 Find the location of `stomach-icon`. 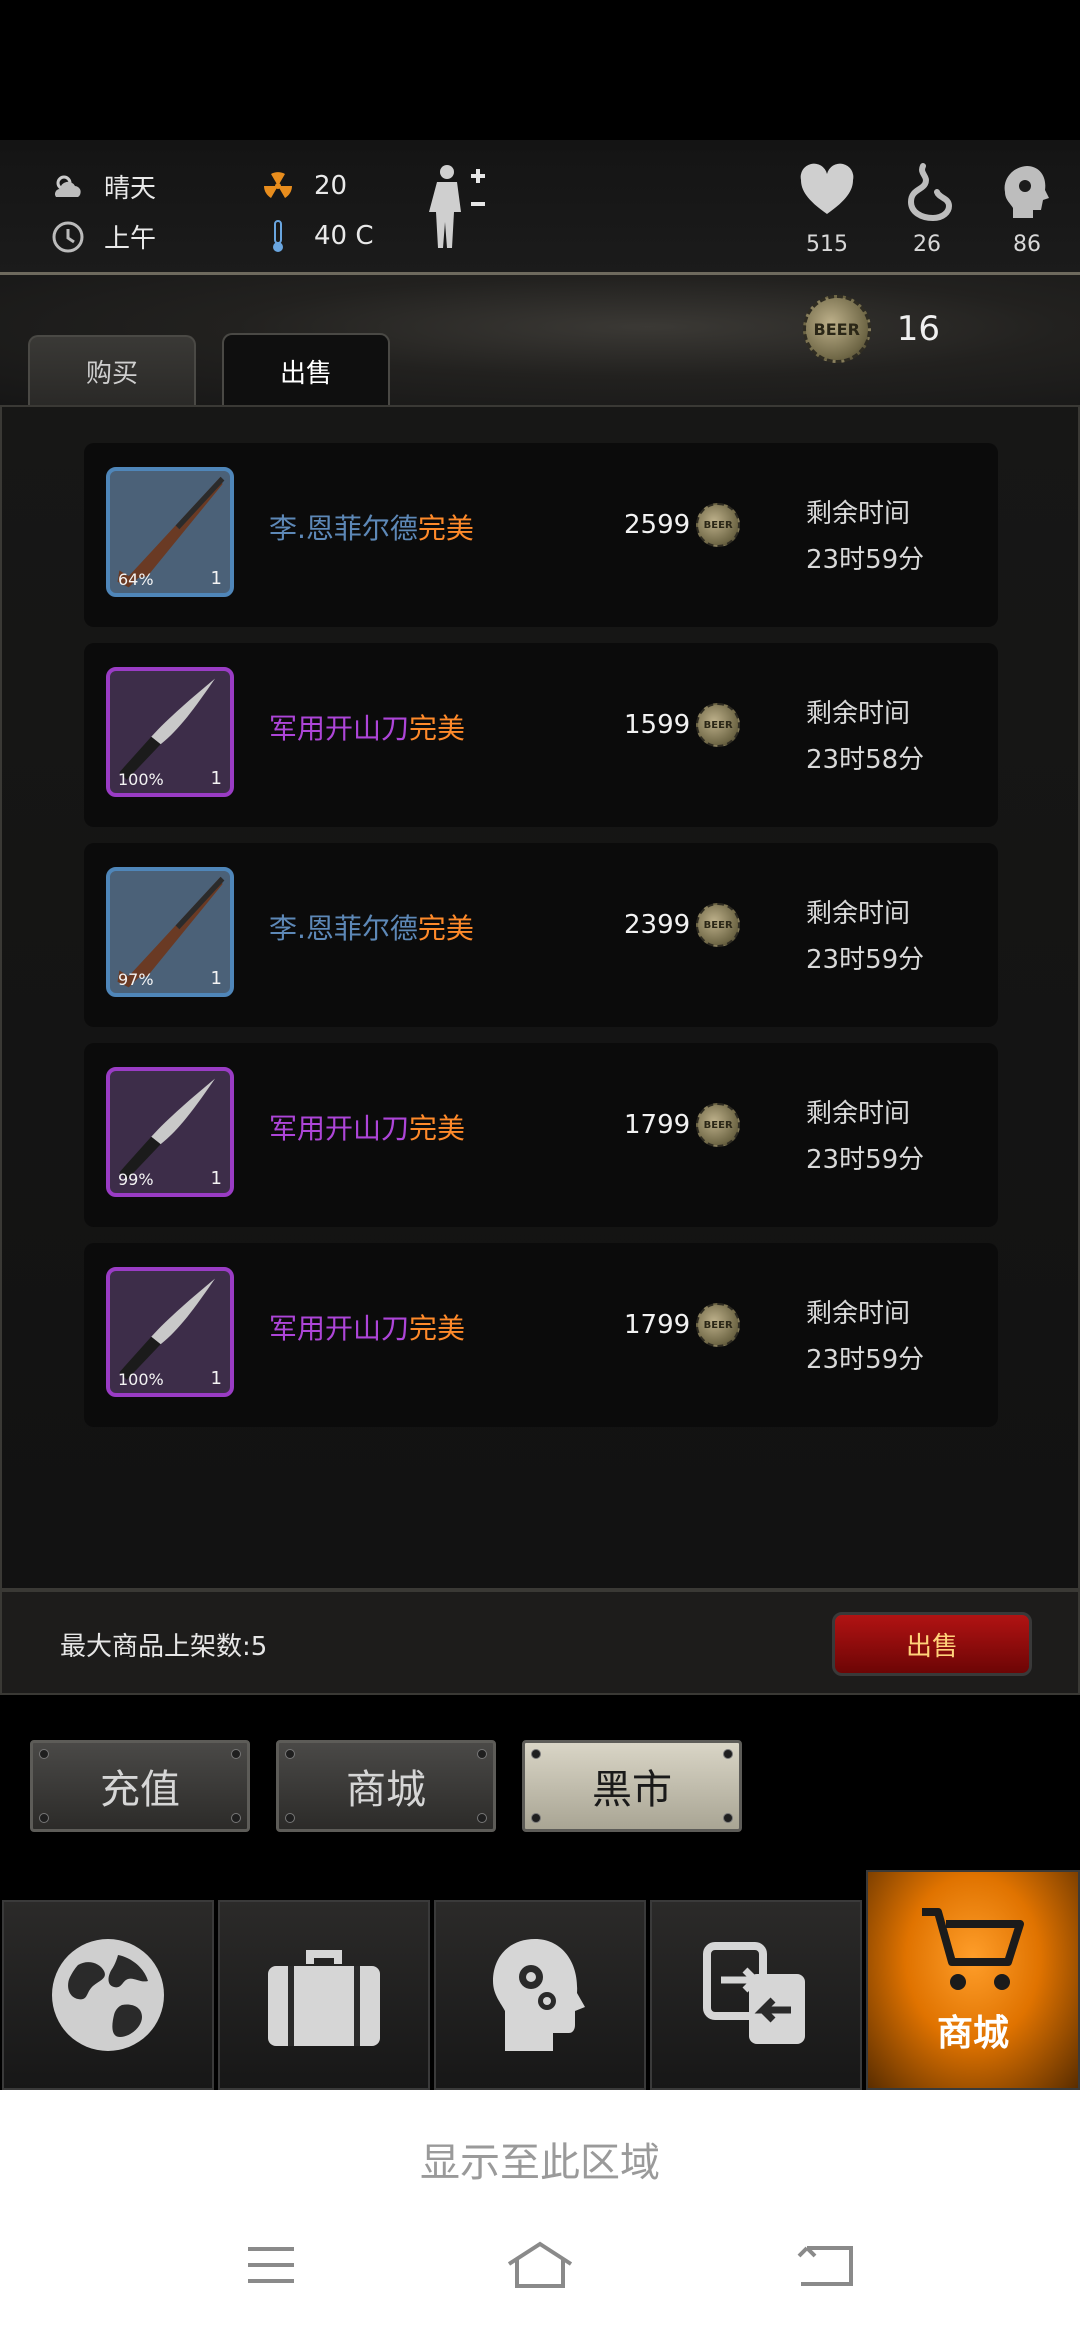

stomach-icon is located at coordinates (927, 192).